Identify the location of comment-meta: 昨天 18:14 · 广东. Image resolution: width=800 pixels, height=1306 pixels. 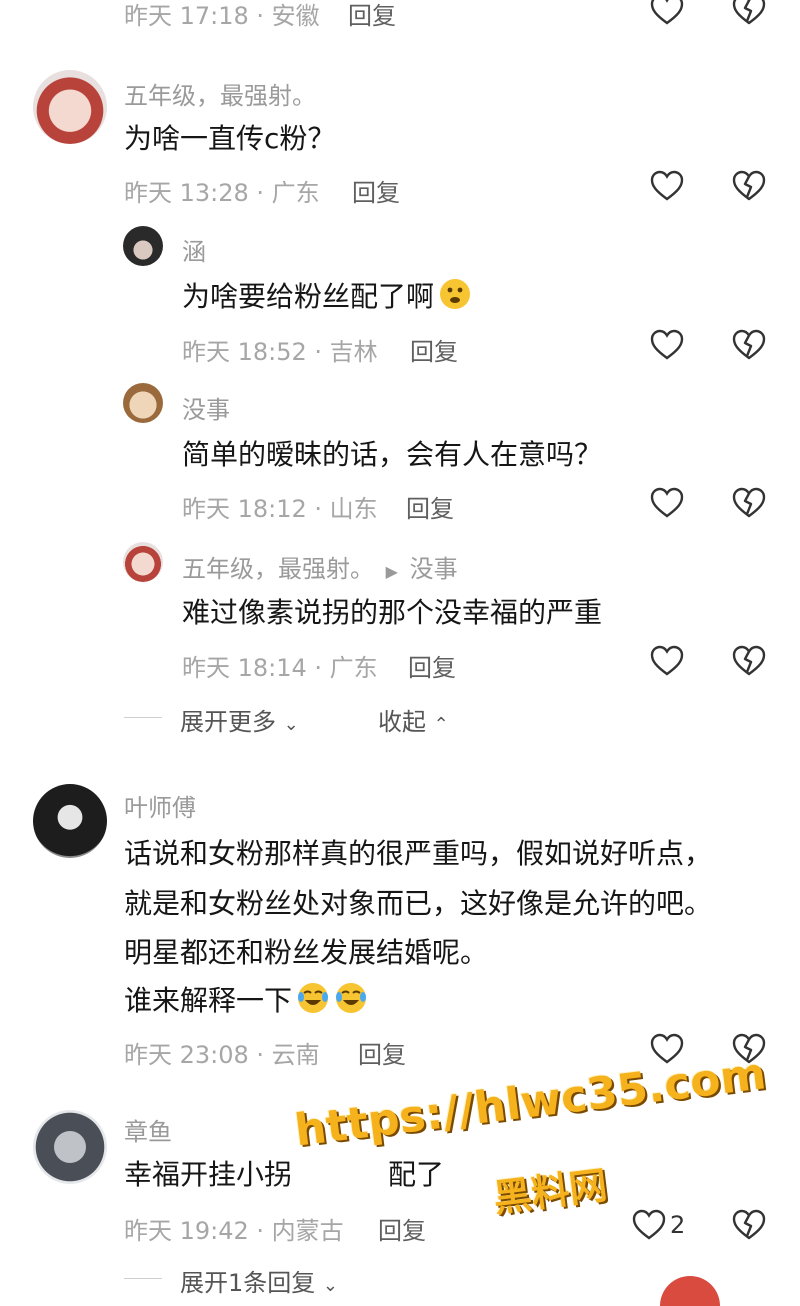
(280, 668).